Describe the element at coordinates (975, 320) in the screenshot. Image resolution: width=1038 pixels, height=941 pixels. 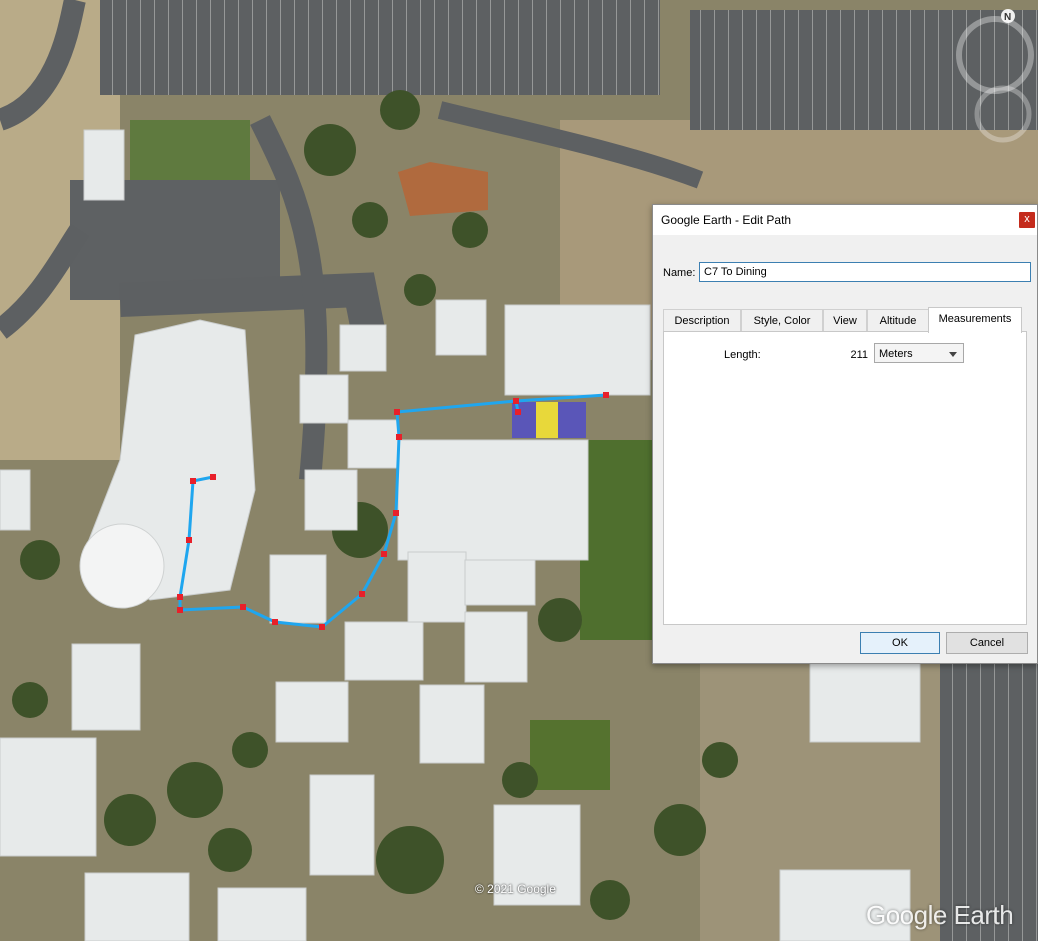
I see `tab-measurements: Measurements` at that location.